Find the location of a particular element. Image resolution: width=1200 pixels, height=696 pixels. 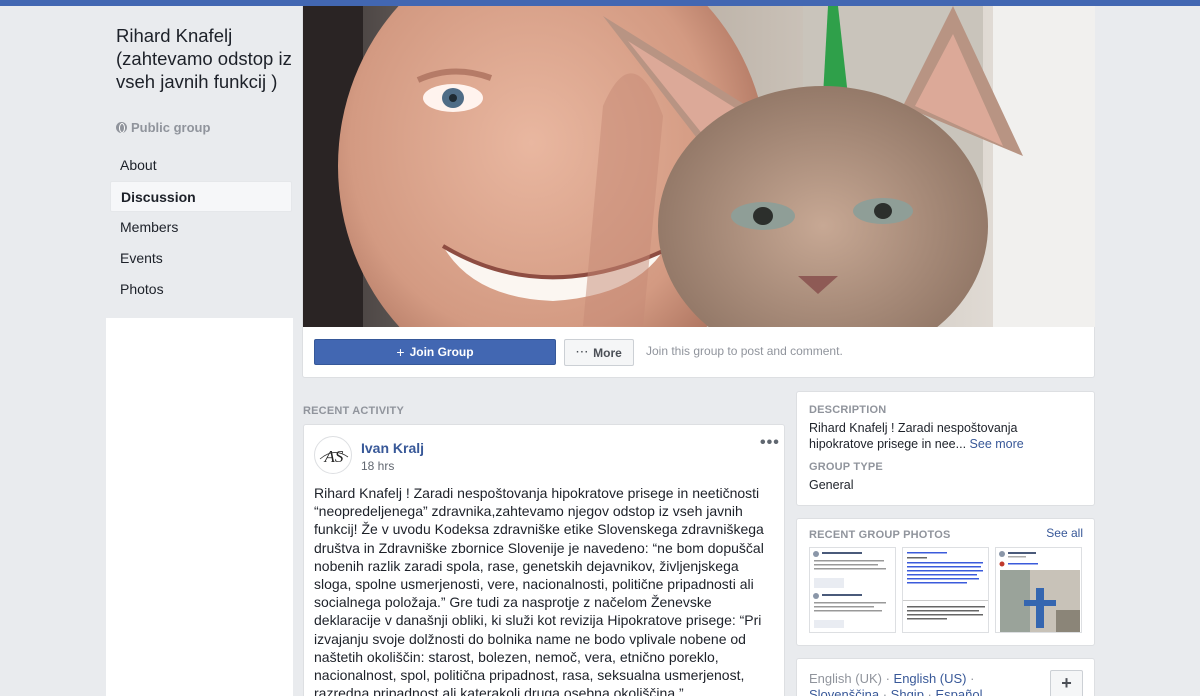

see-more-link: See more is located at coordinates (997, 444).